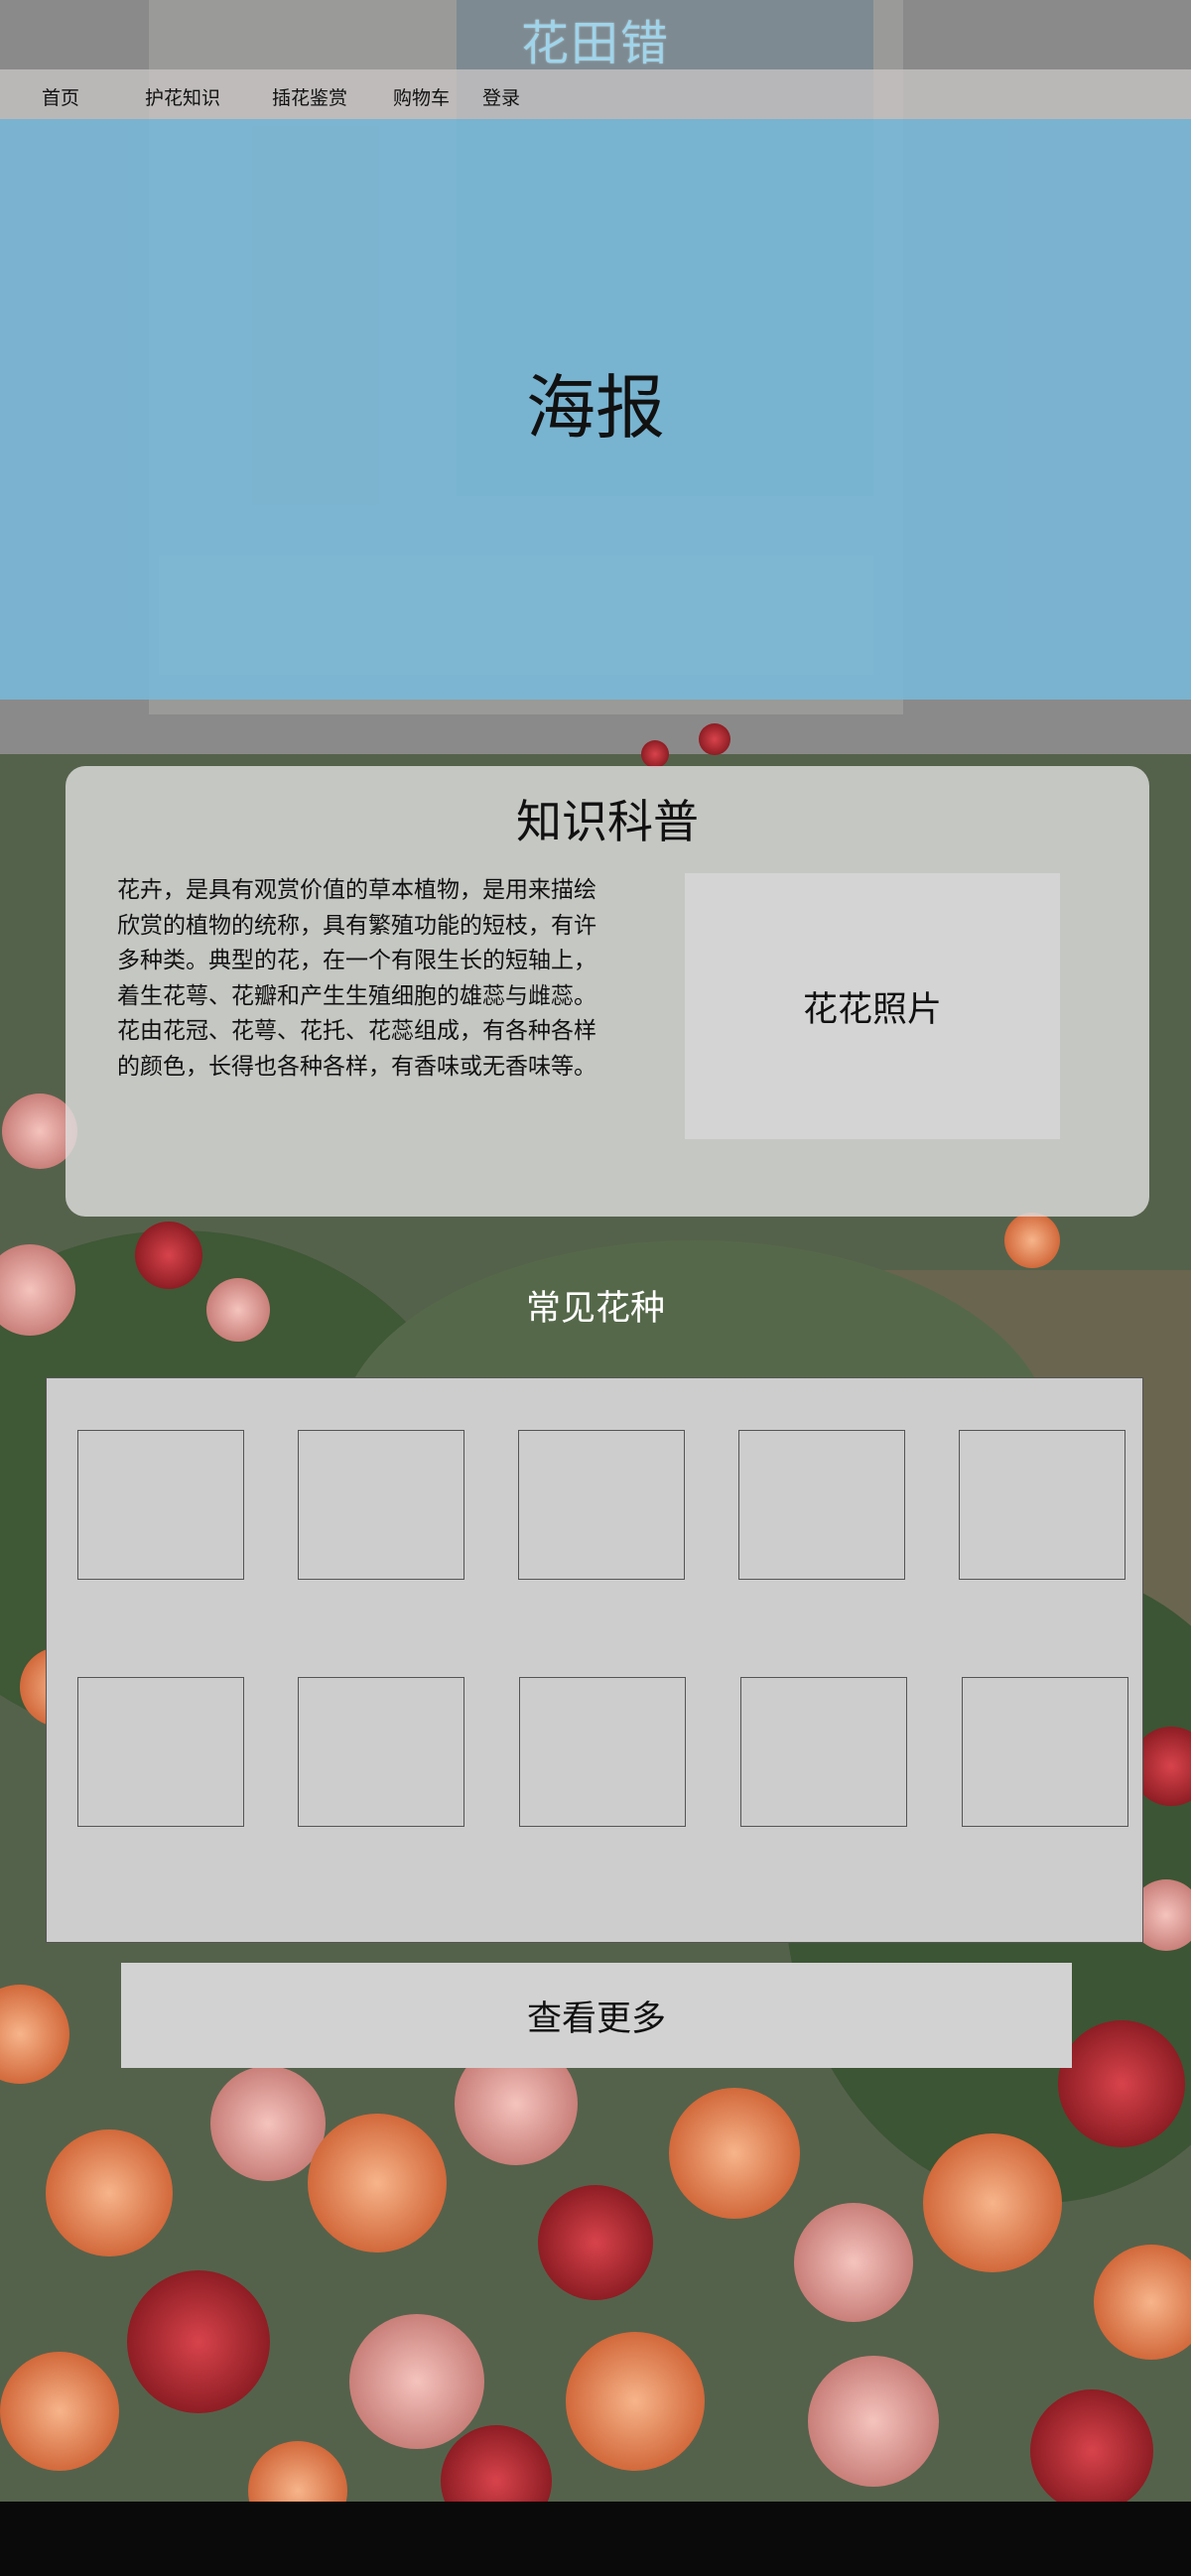  I want to click on nav-item-cart: 购物车, so click(422, 97).